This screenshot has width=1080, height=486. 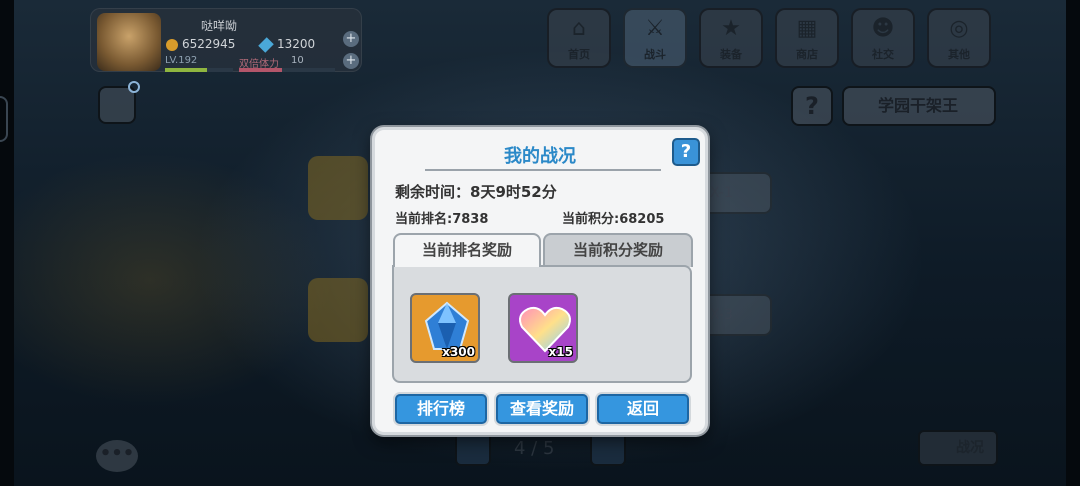 What do you see at coordinates (807, 54) in the screenshot?
I see `nav-shop-label: 商店` at bounding box center [807, 54].